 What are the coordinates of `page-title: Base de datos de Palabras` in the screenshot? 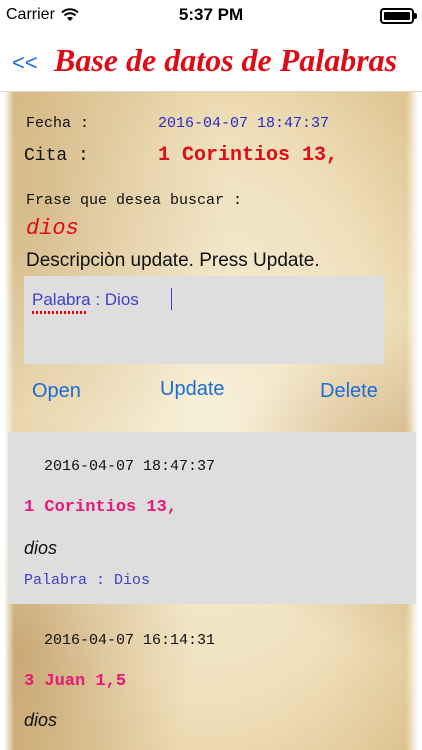 It's located at (226, 60).